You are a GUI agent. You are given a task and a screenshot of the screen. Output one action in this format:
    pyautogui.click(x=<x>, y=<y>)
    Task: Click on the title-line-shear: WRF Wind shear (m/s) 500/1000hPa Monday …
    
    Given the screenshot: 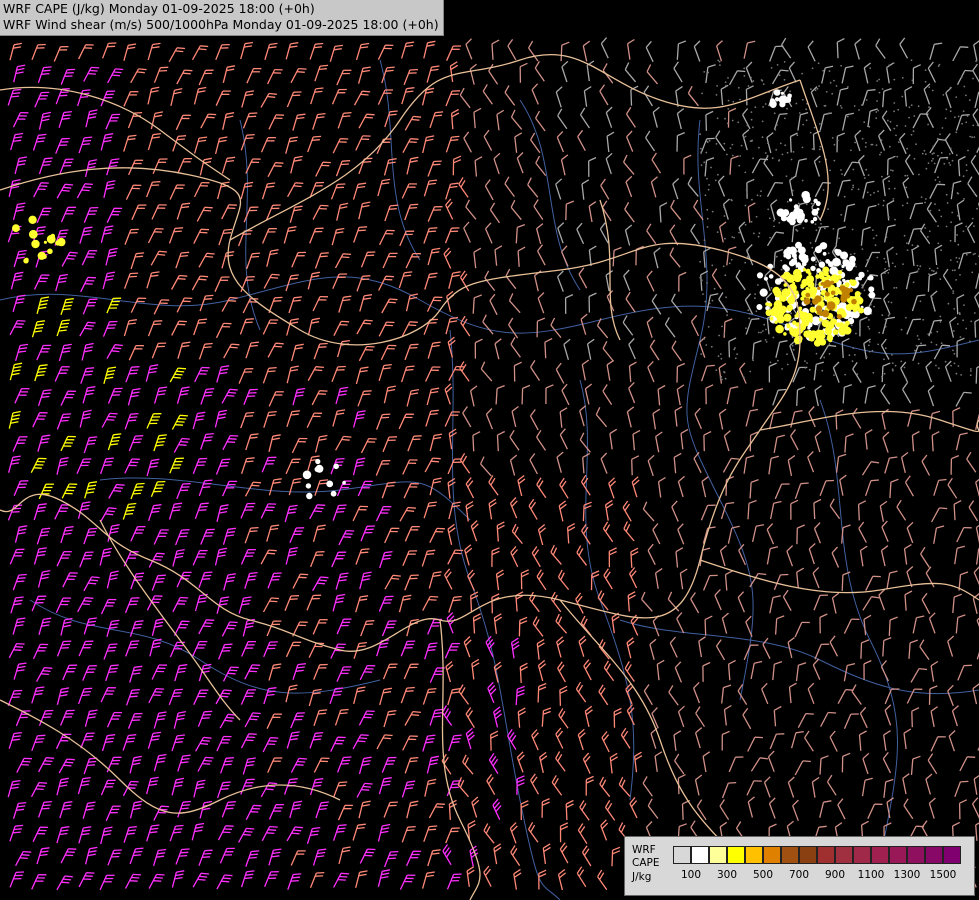 What is the action you would take?
    pyautogui.click(x=221, y=24)
    